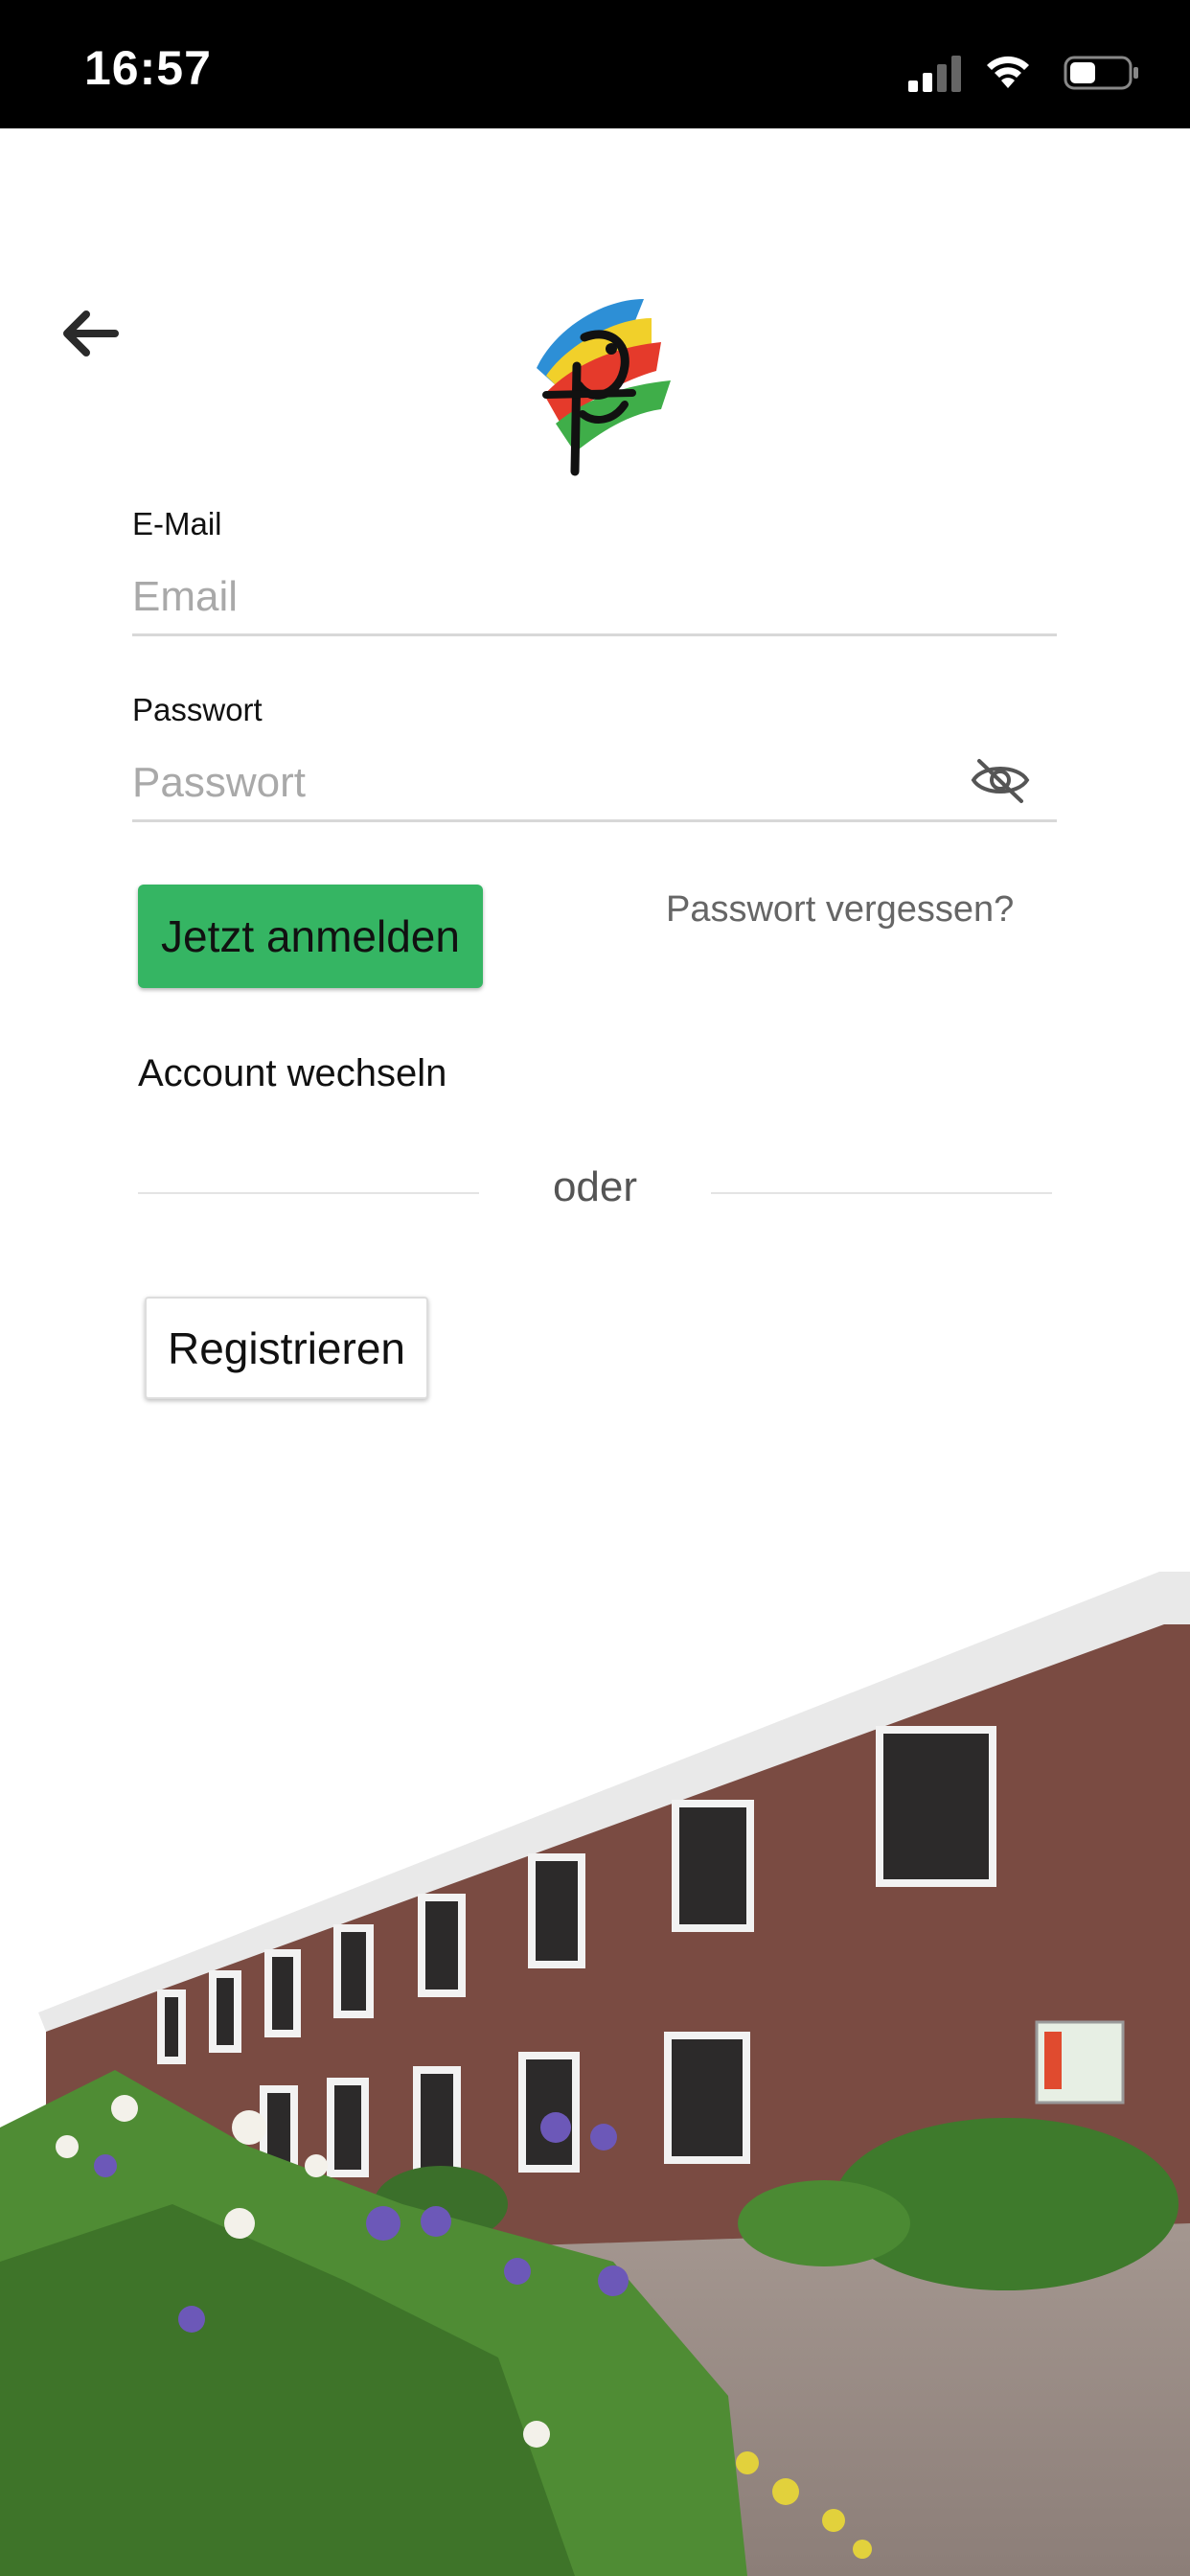 Image resolution: width=1190 pixels, height=2576 pixels. Describe the element at coordinates (198, 709) in the screenshot. I see `password-label: Passwort` at that location.